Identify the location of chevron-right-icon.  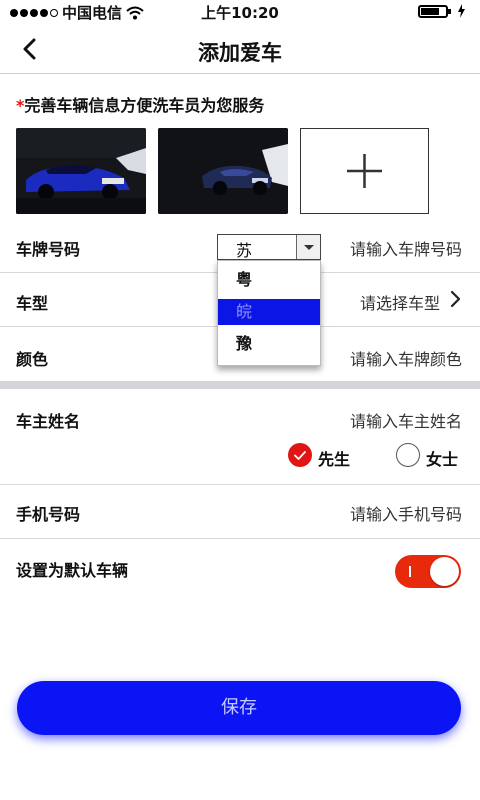
(456, 299).